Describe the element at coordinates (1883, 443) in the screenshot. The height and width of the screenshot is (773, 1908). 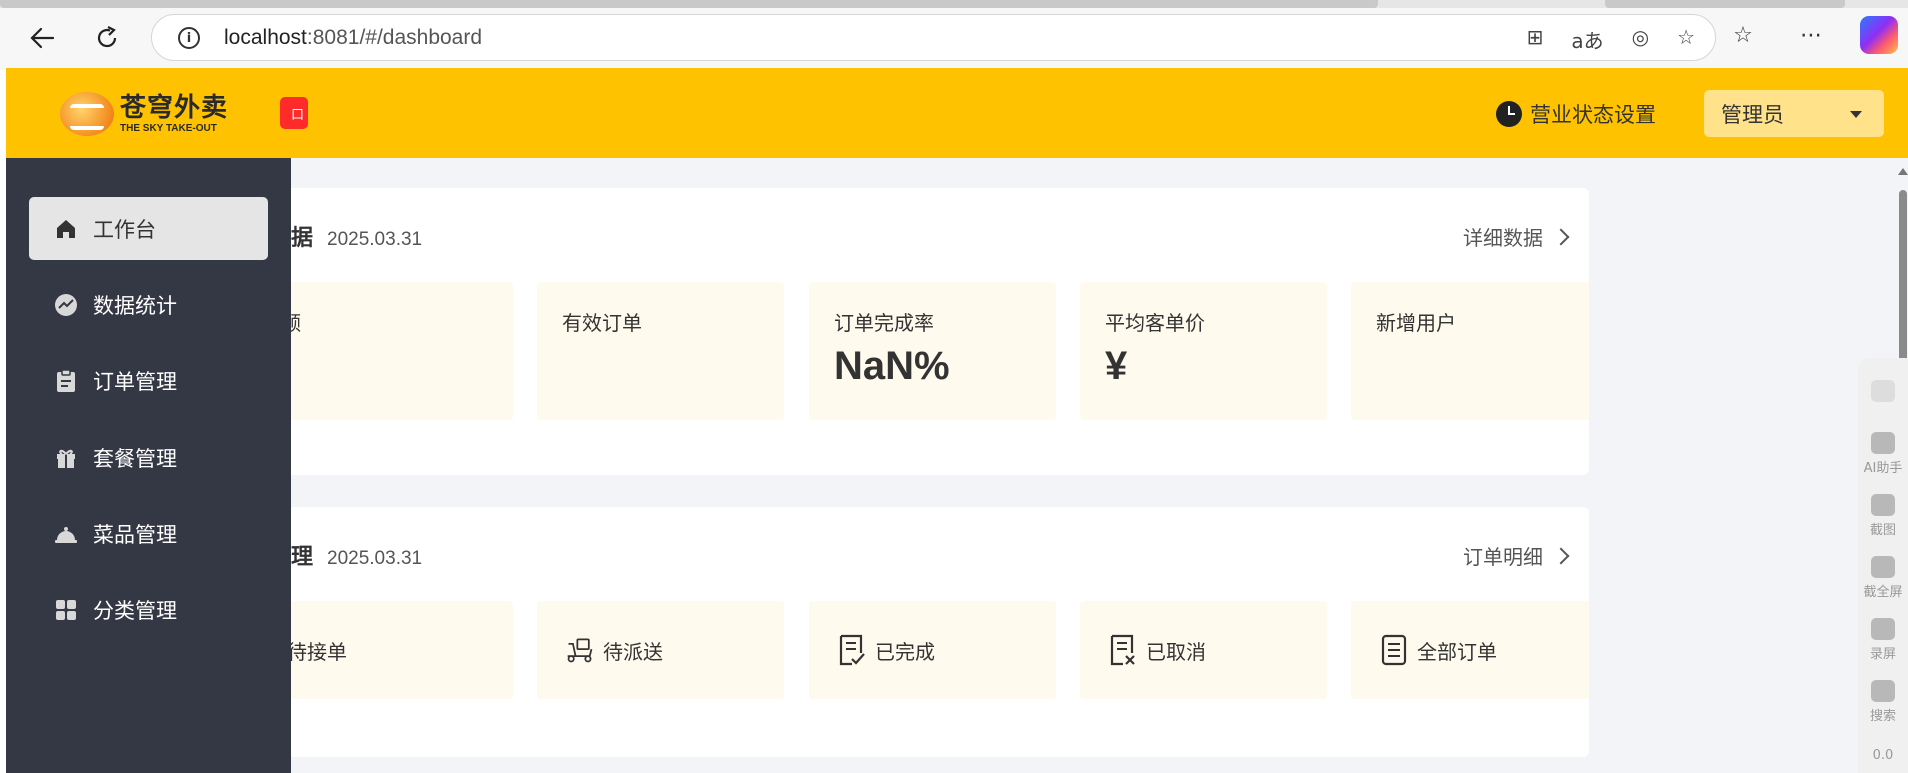
I see `ai-assistant-icon` at that location.